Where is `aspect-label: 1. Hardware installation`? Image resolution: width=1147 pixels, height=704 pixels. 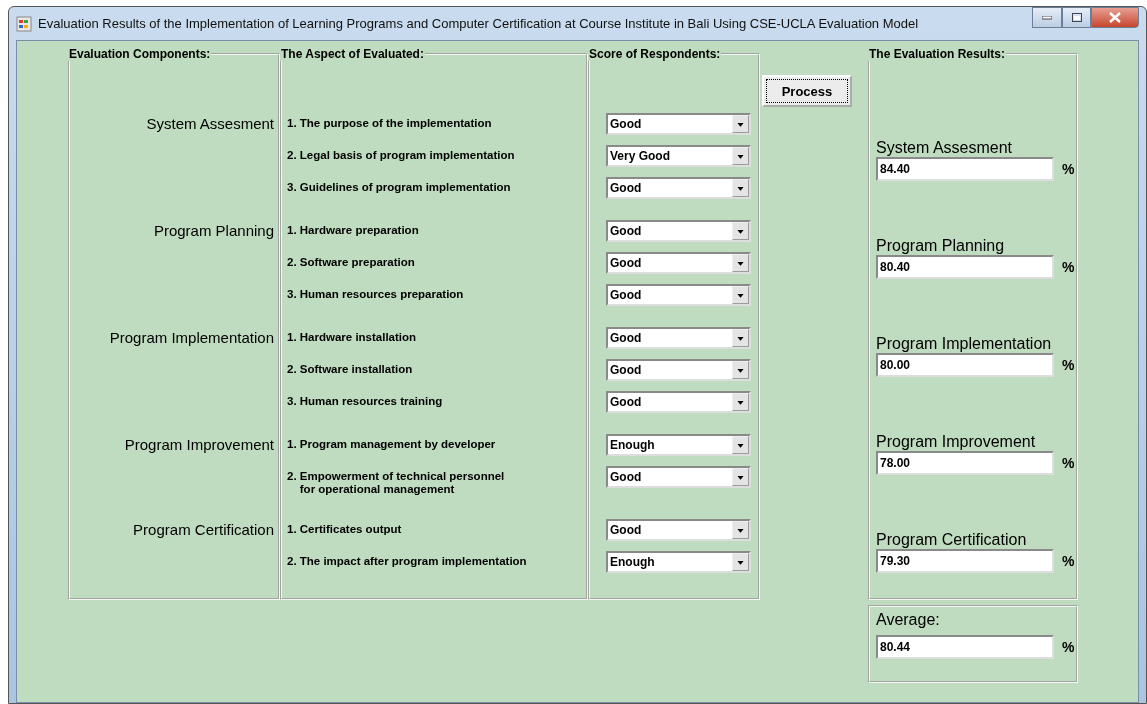 aspect-label: 1. Hardware installation is located at coordinates (351, 337).